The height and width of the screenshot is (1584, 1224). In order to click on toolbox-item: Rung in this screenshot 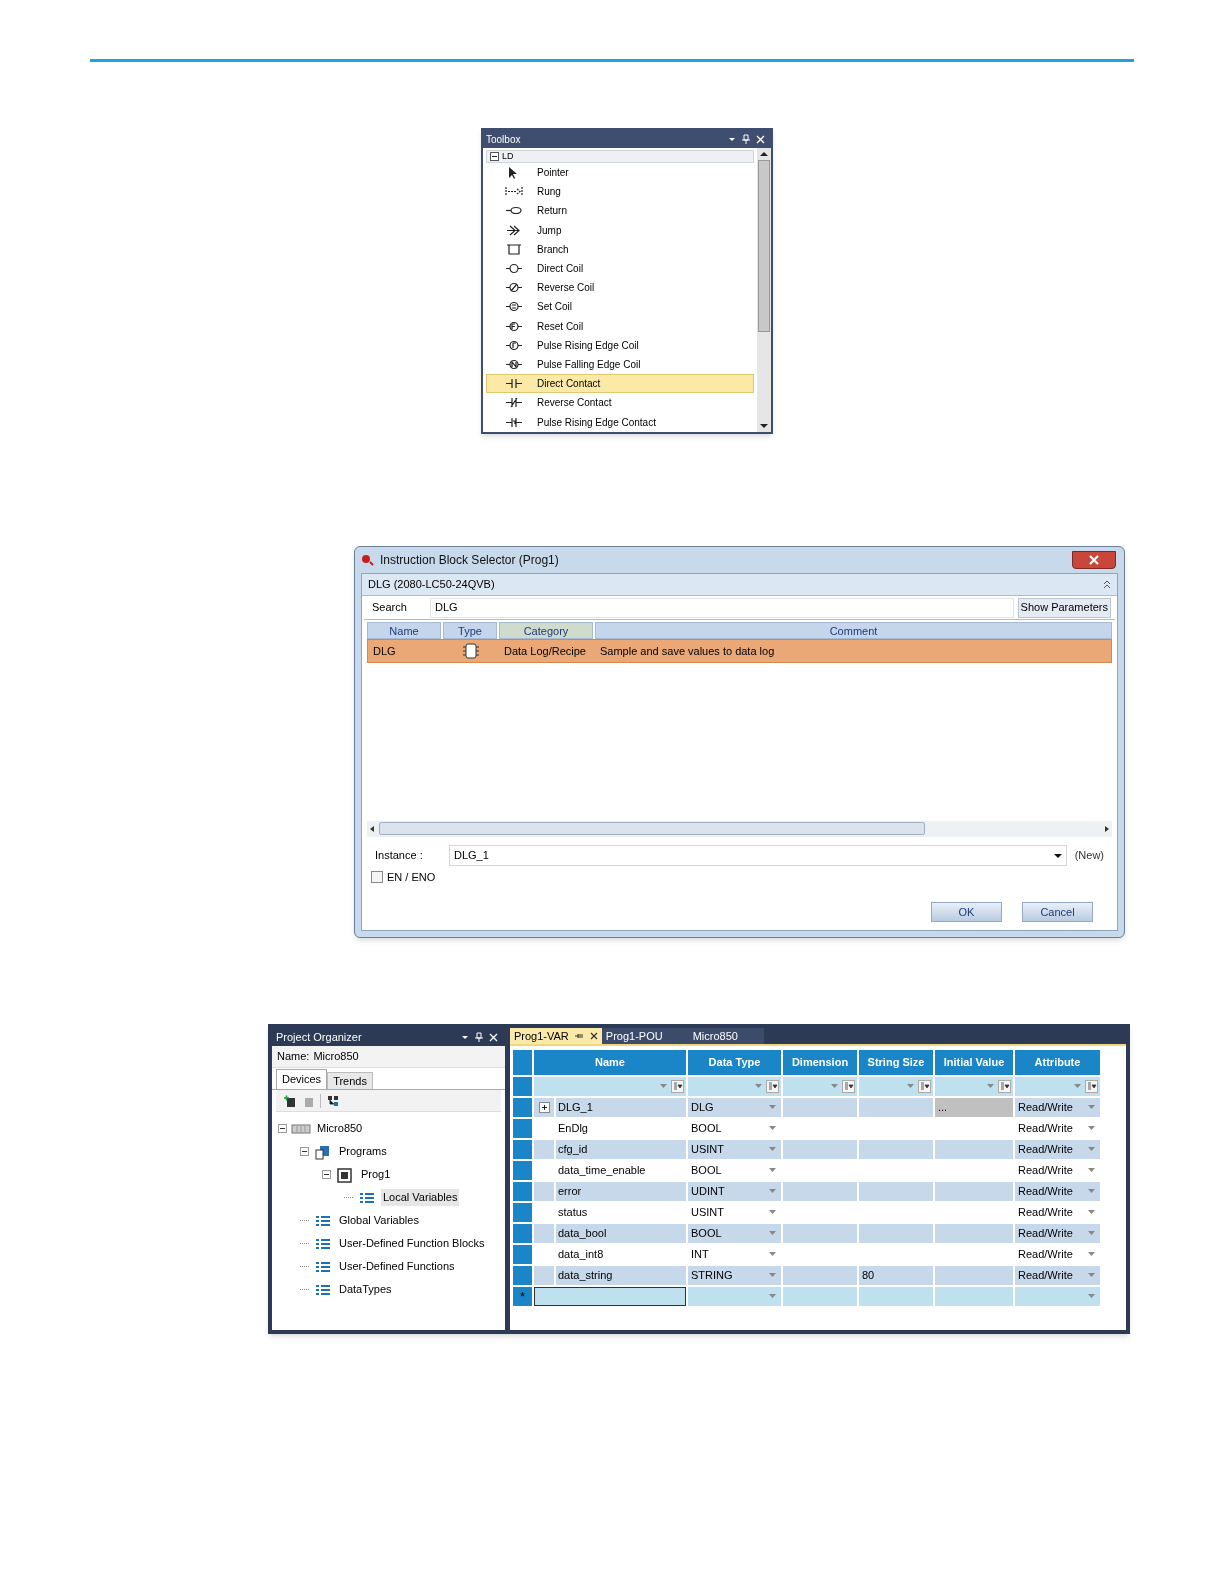, I will do `click(620, 192)`.